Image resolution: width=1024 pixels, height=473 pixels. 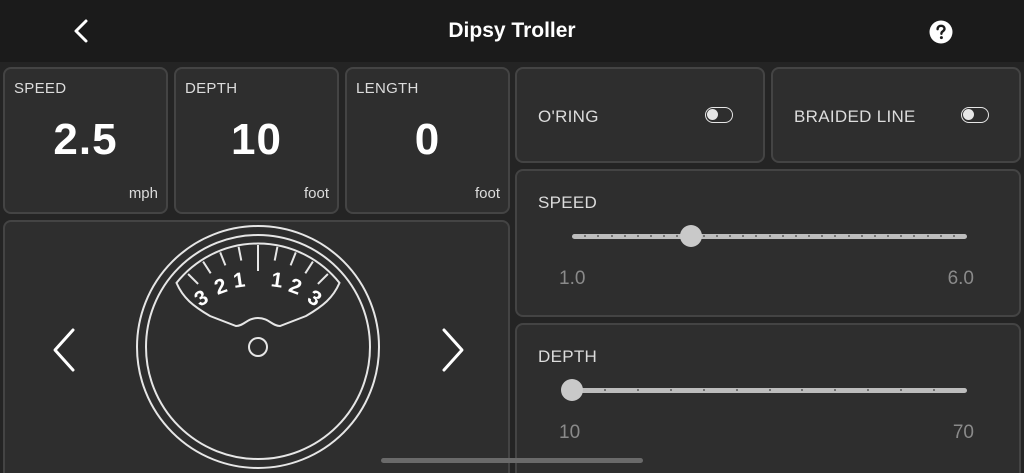 I want to click on dial-scale-left-2: 2, so click(x=220, y=287).